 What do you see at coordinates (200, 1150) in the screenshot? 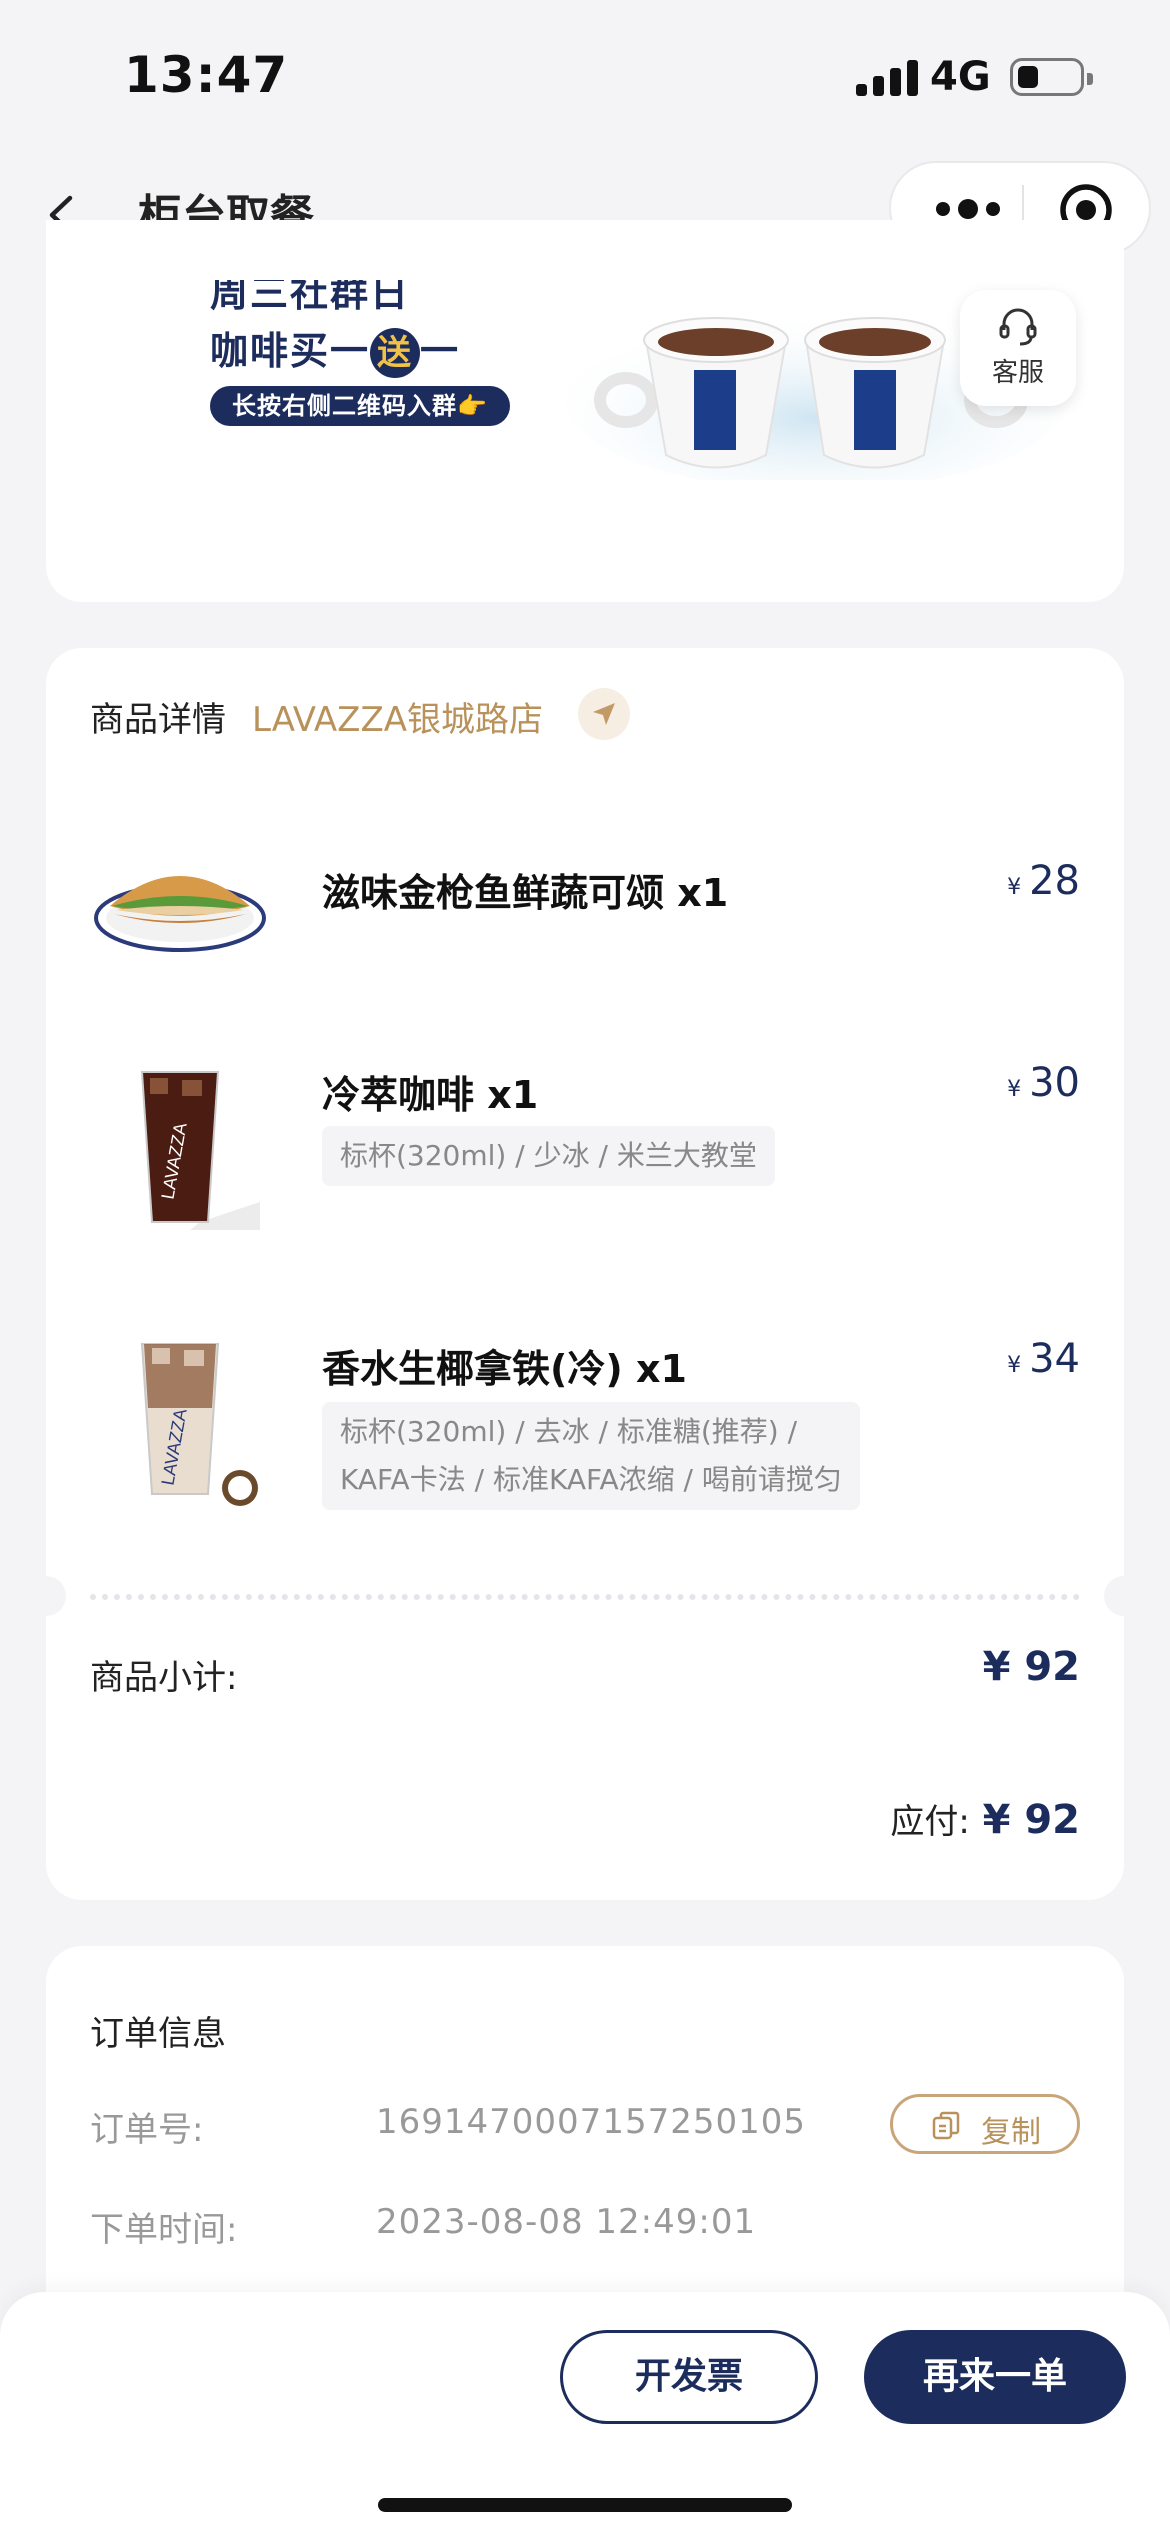
I see `cold-brew-coffee-image: LAVAZZA` at bounding box center [200, 1150].